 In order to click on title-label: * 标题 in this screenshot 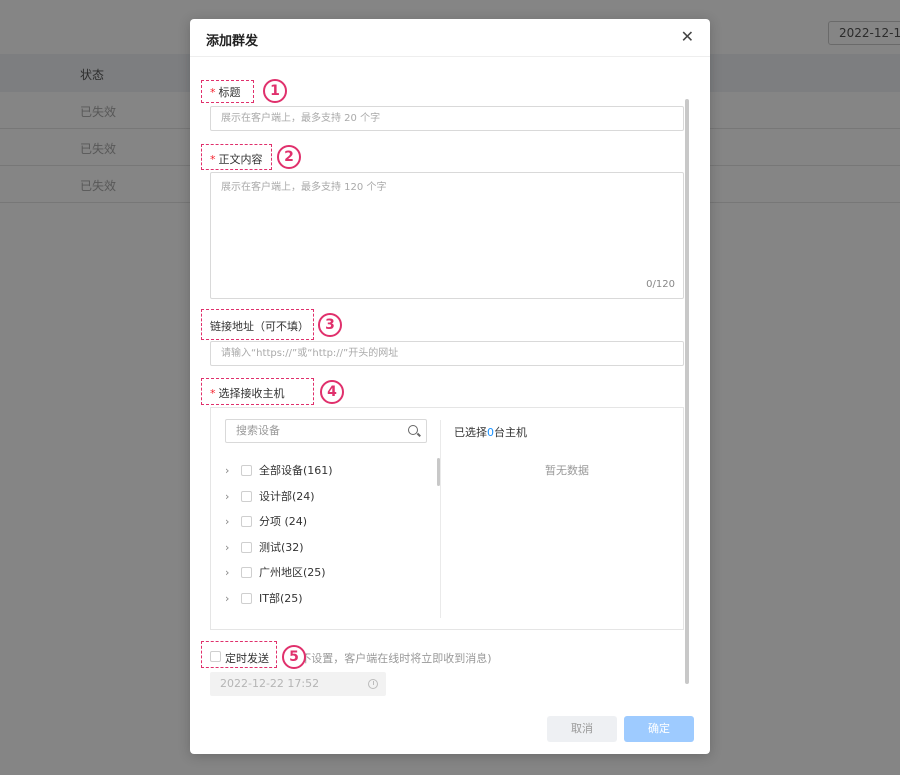, I will do `click(225, 92)`.